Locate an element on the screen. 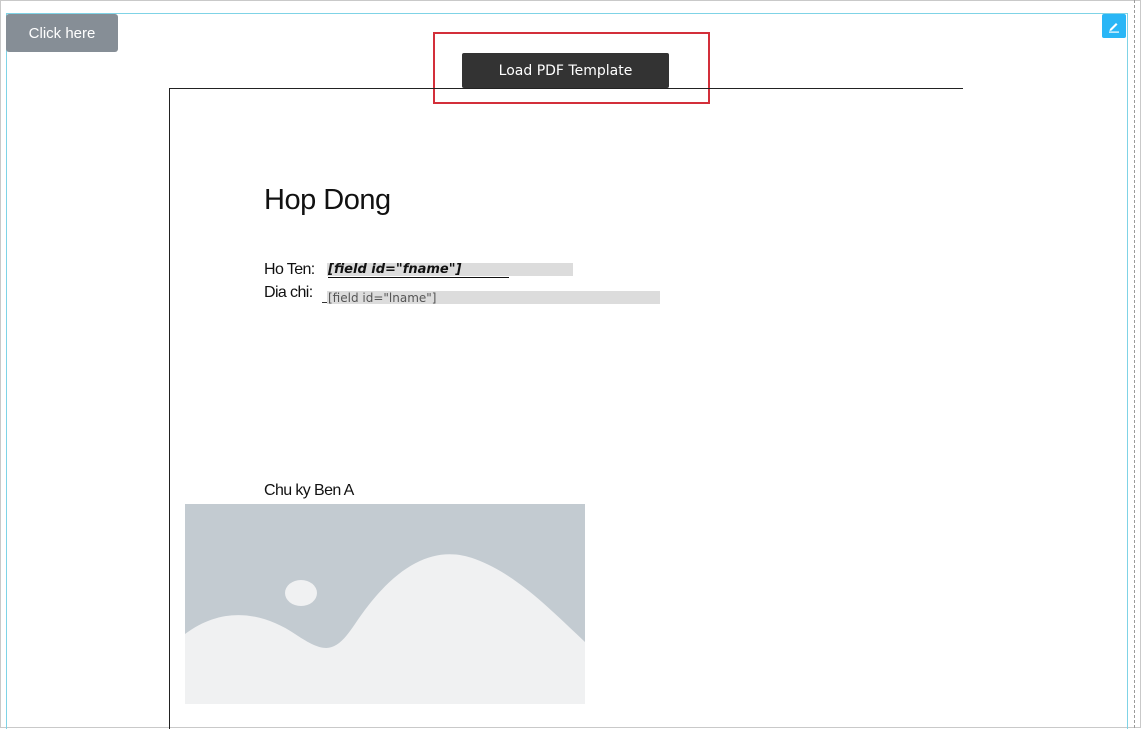 Image resolution: width=1141 pixels, height=729 pixels. field-label-dia-chi: Dia chi: is located at coordinates (288, 292).